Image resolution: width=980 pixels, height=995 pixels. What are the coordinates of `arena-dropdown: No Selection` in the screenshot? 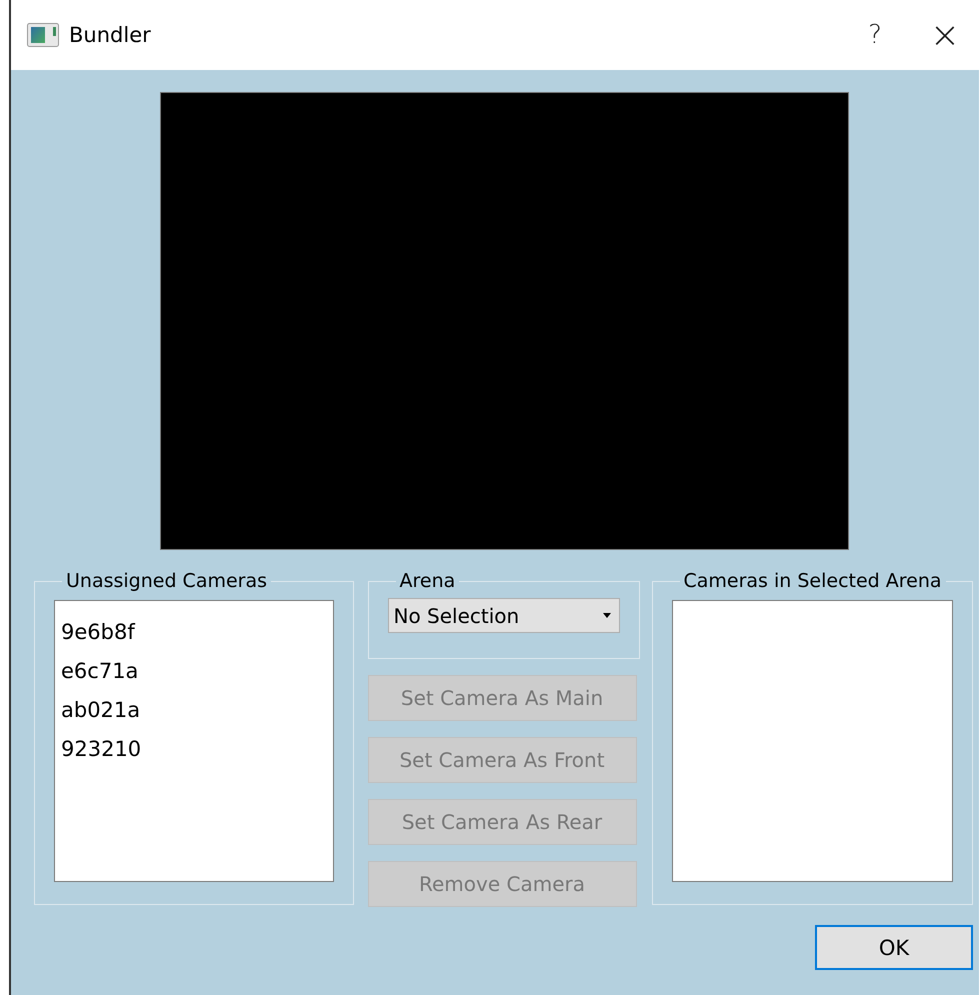 It's located at (504, 615).